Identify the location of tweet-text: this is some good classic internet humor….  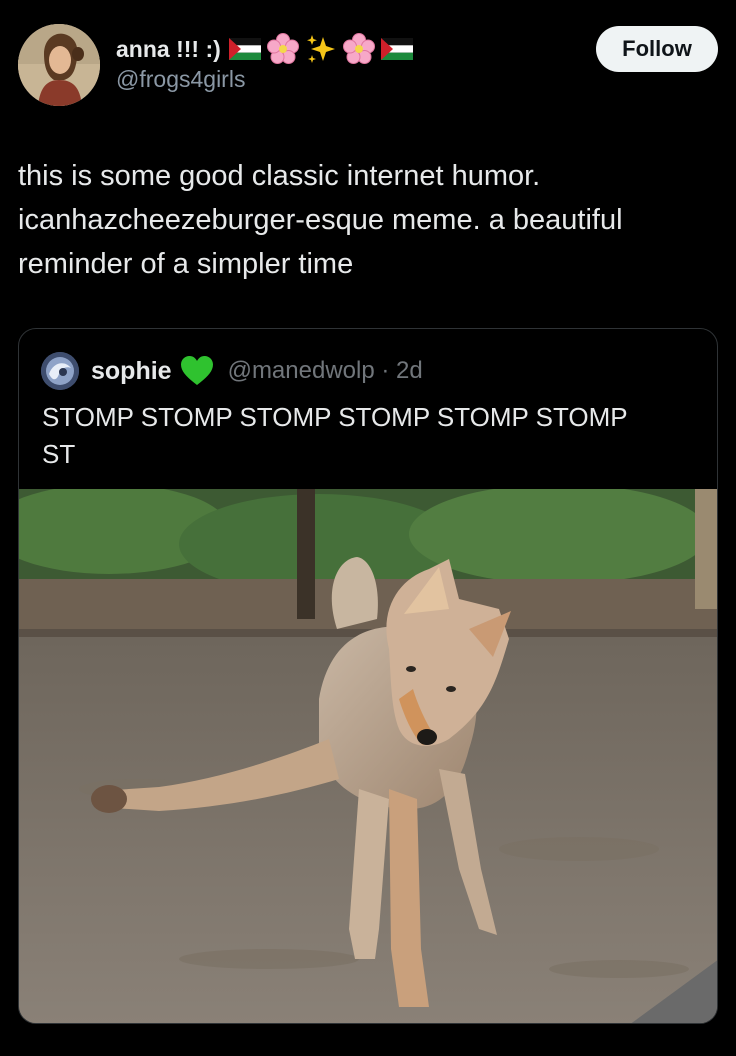
(320, 220).